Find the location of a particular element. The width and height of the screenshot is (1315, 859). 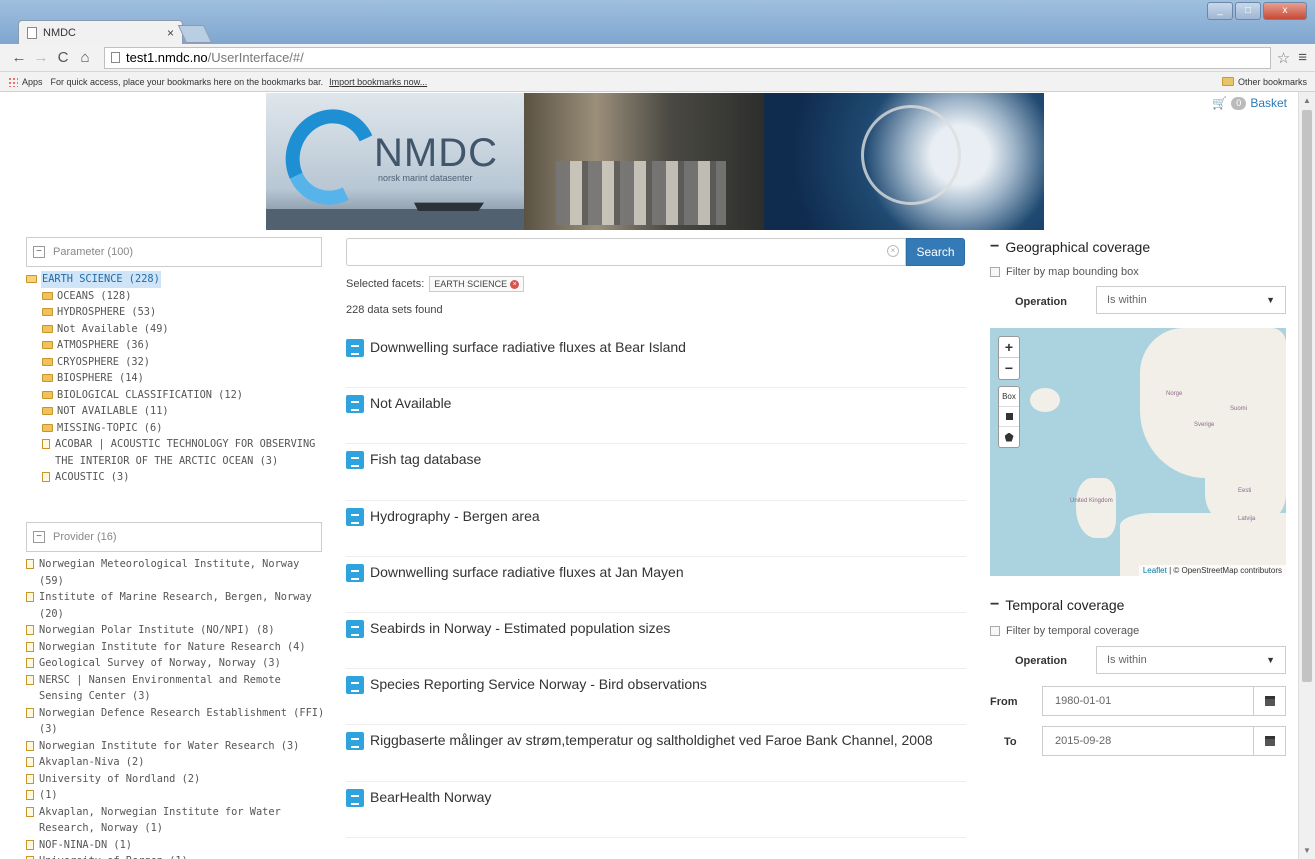

result-item: Not Available is located at coordinates (656, 416).